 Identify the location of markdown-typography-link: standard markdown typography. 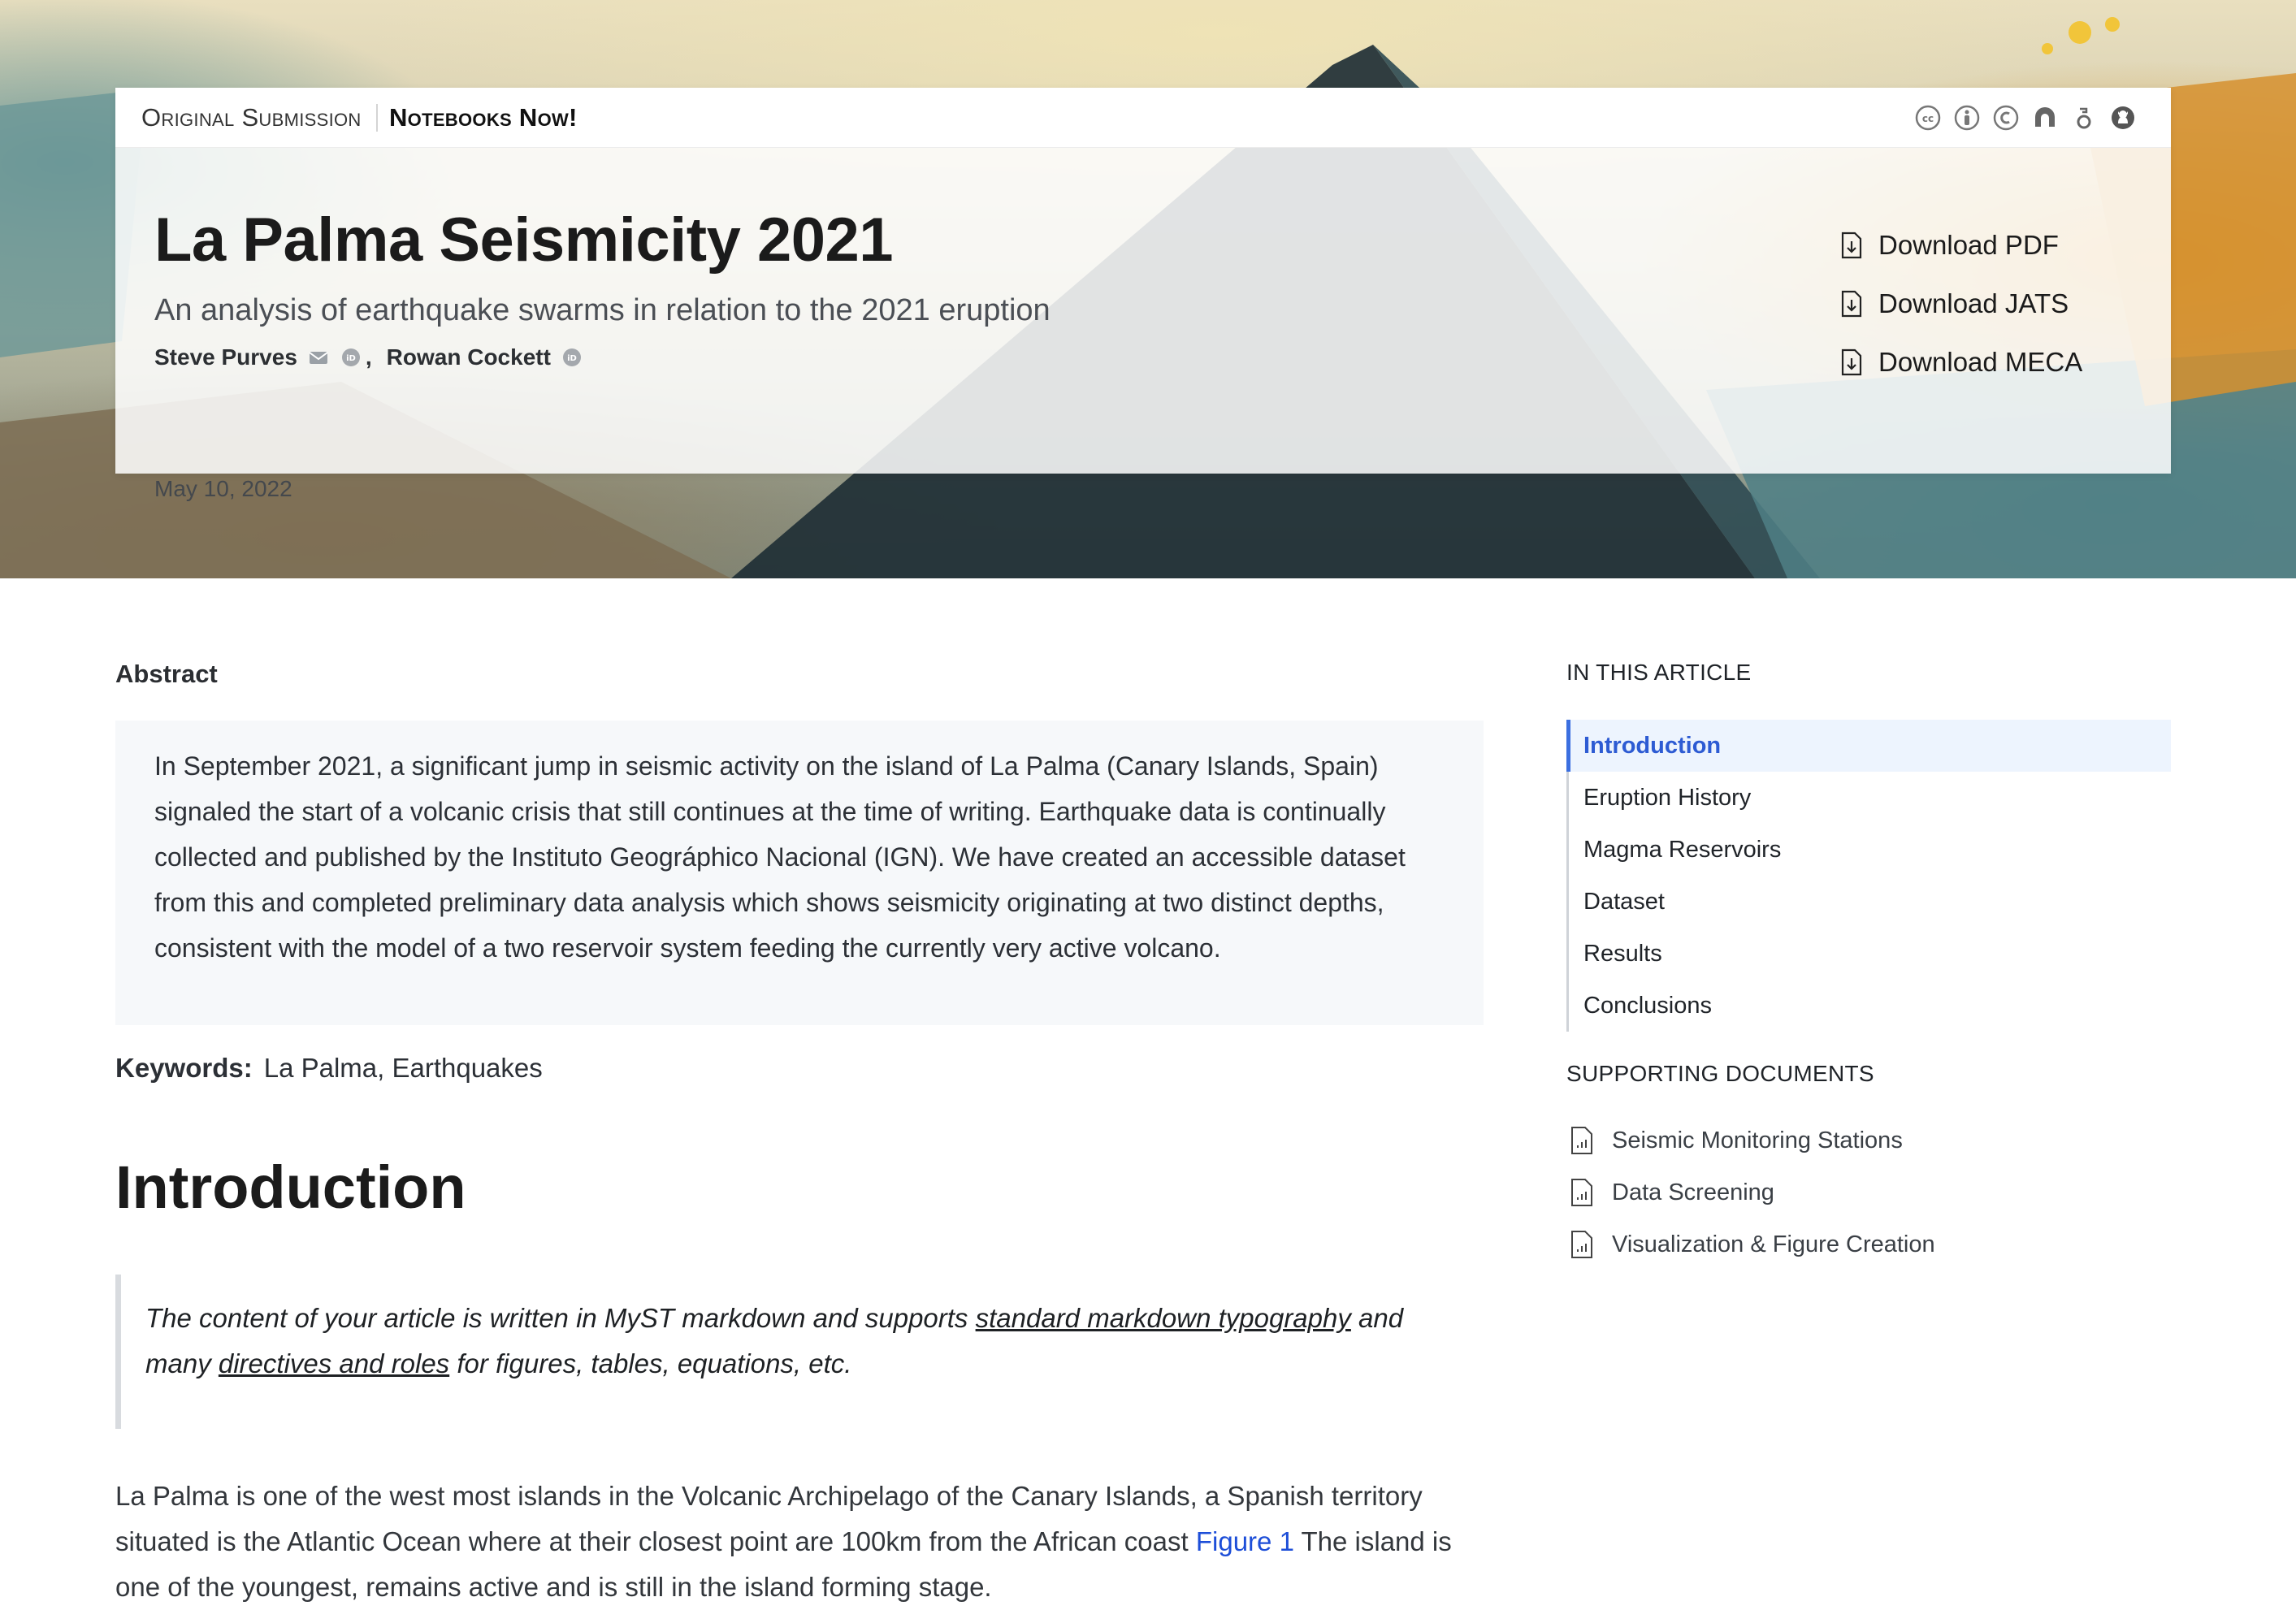
(1163, 1318).